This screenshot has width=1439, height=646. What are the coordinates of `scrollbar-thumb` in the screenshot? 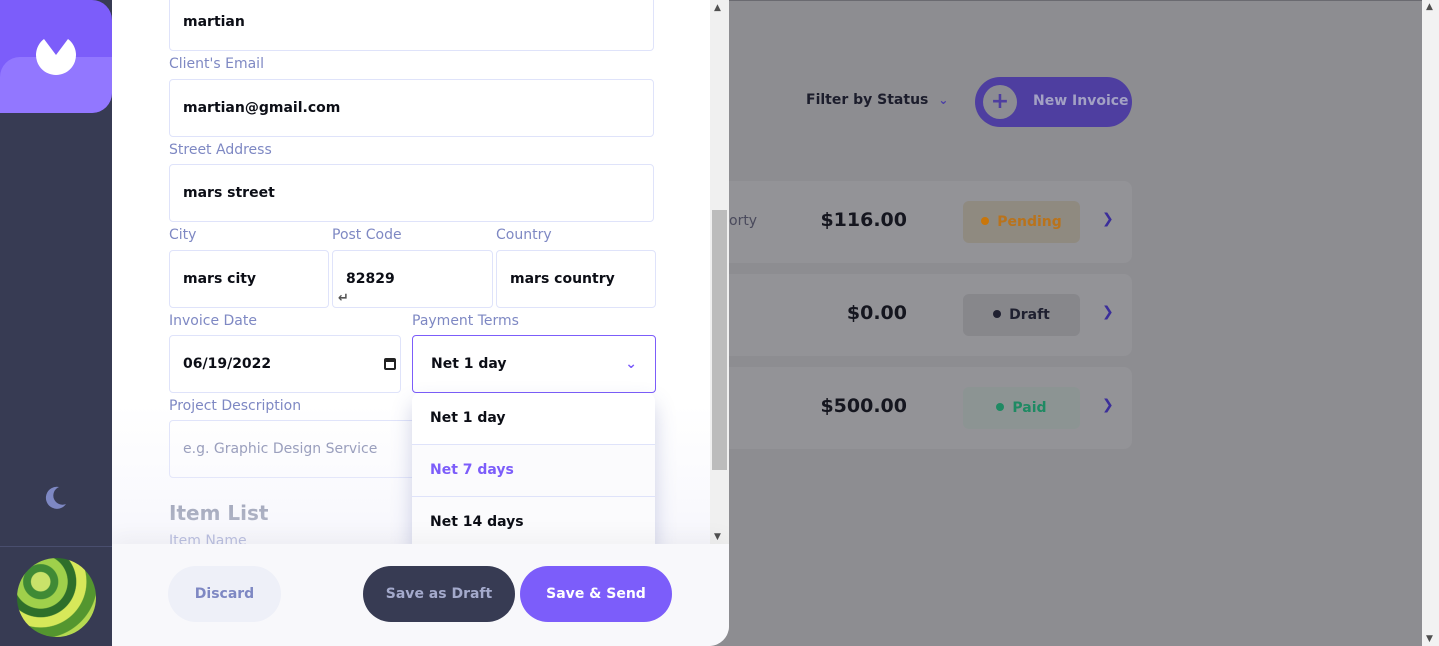 It's located at (719, 340).